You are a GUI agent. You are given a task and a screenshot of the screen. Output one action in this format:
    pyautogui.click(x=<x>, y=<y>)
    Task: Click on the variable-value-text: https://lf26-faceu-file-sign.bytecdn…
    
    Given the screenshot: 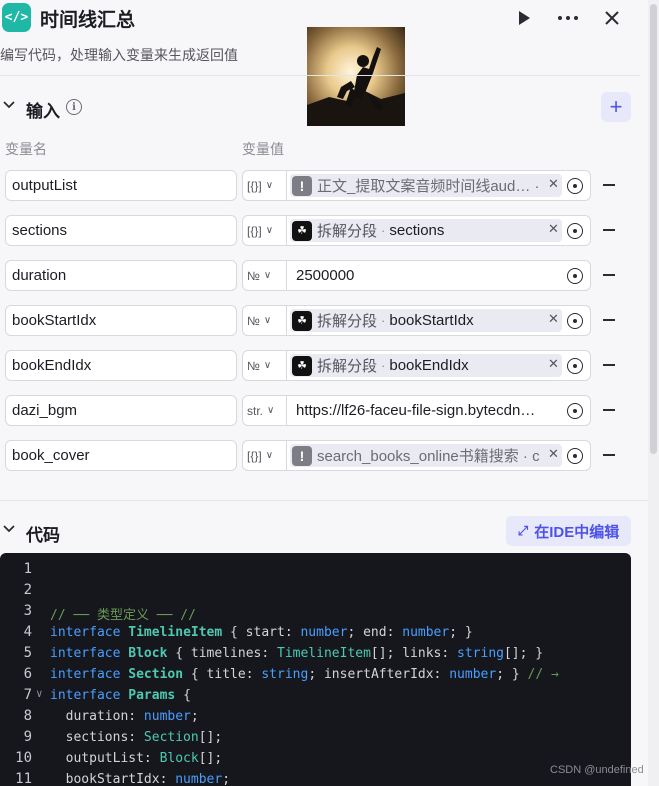 What is the action you would take?
    pyautogui.click(x=428, y=410)
    